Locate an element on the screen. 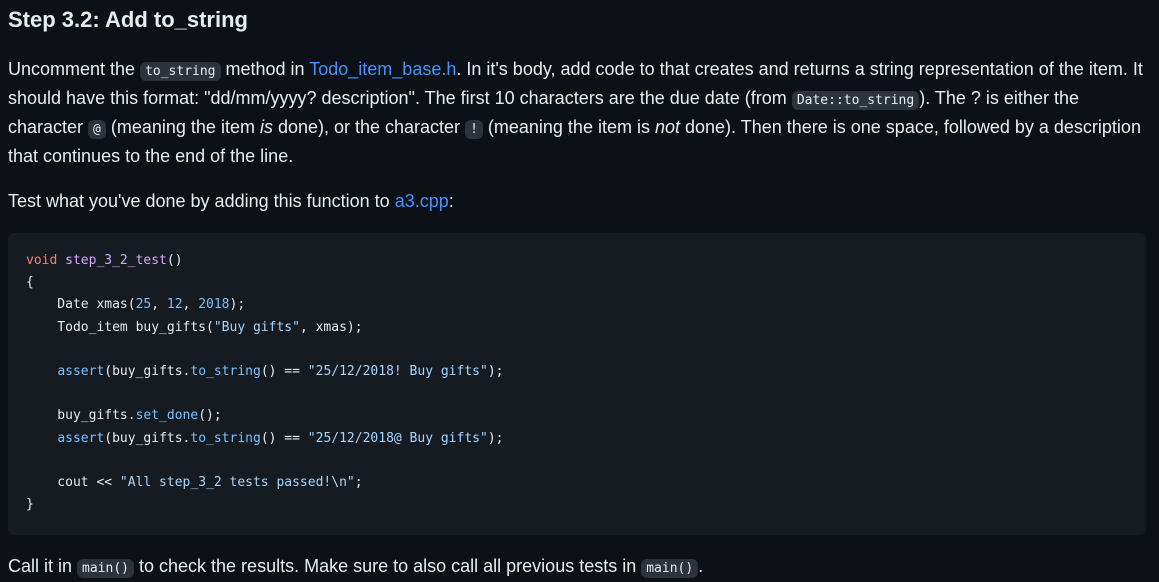 This screenshot has width=1159, height=582. text: (meaning the item is is located at coordinates (568, 127).